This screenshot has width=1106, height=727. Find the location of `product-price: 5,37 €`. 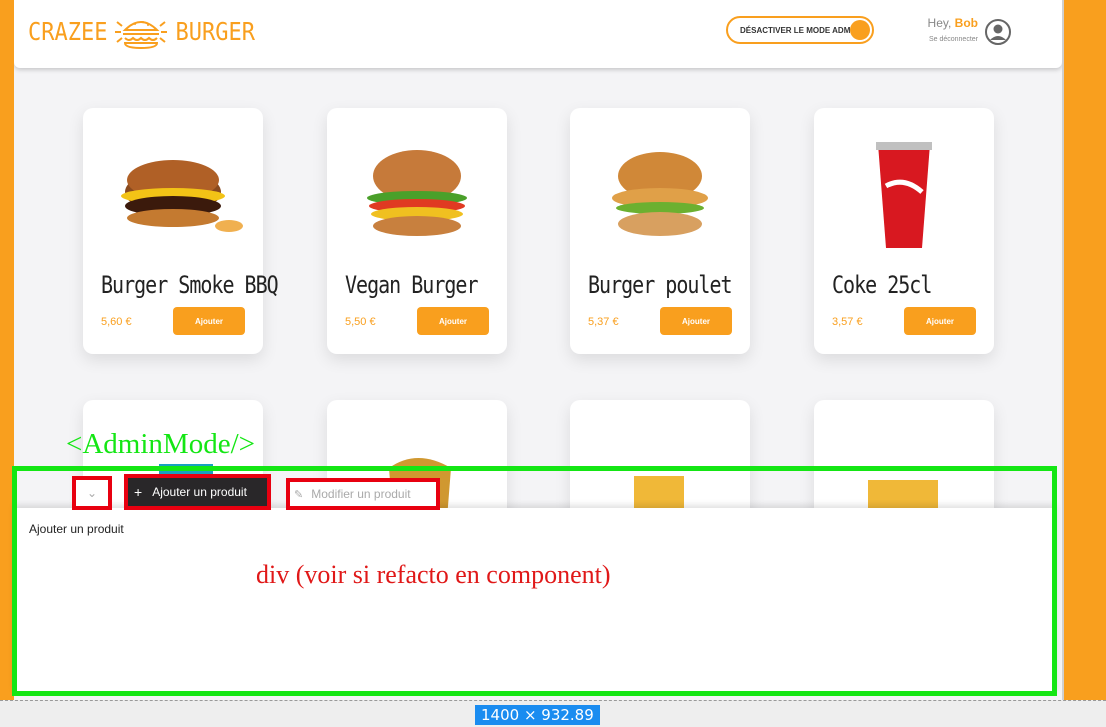

product-price: 5,37 € is located at coordinates (603, 322).